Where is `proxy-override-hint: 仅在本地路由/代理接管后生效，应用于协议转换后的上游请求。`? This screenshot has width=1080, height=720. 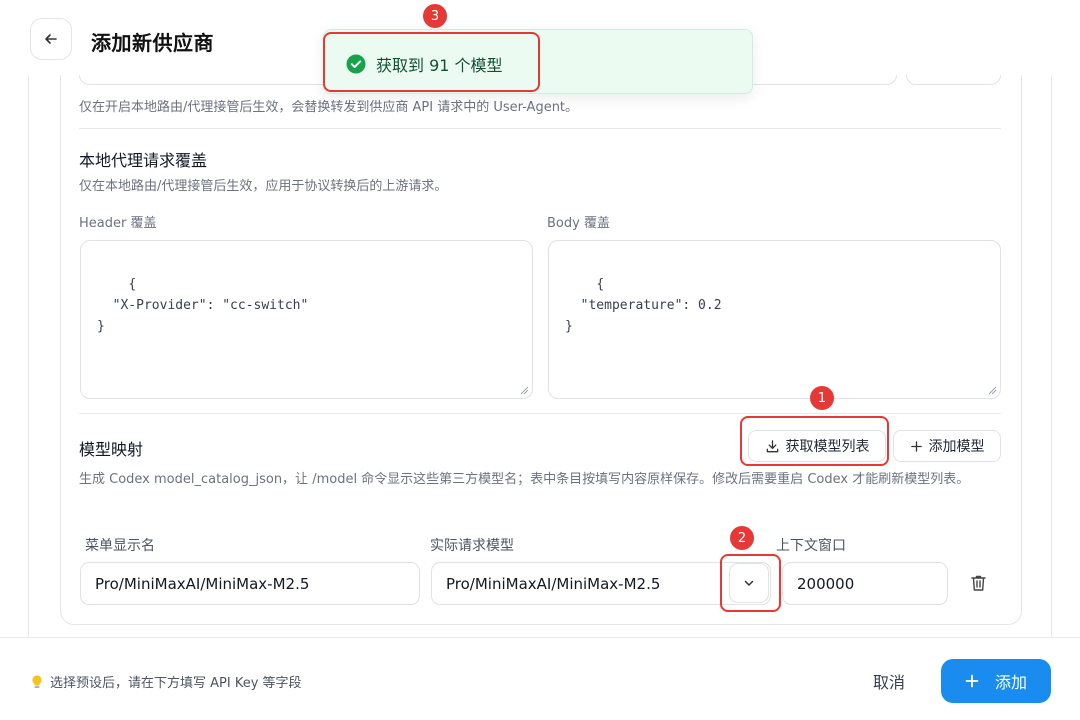 proxy-override-hint: 仅在本地路由/代理接管后生效，应用于协议转换后的上游请求。 is located at coordinates (263, 186).